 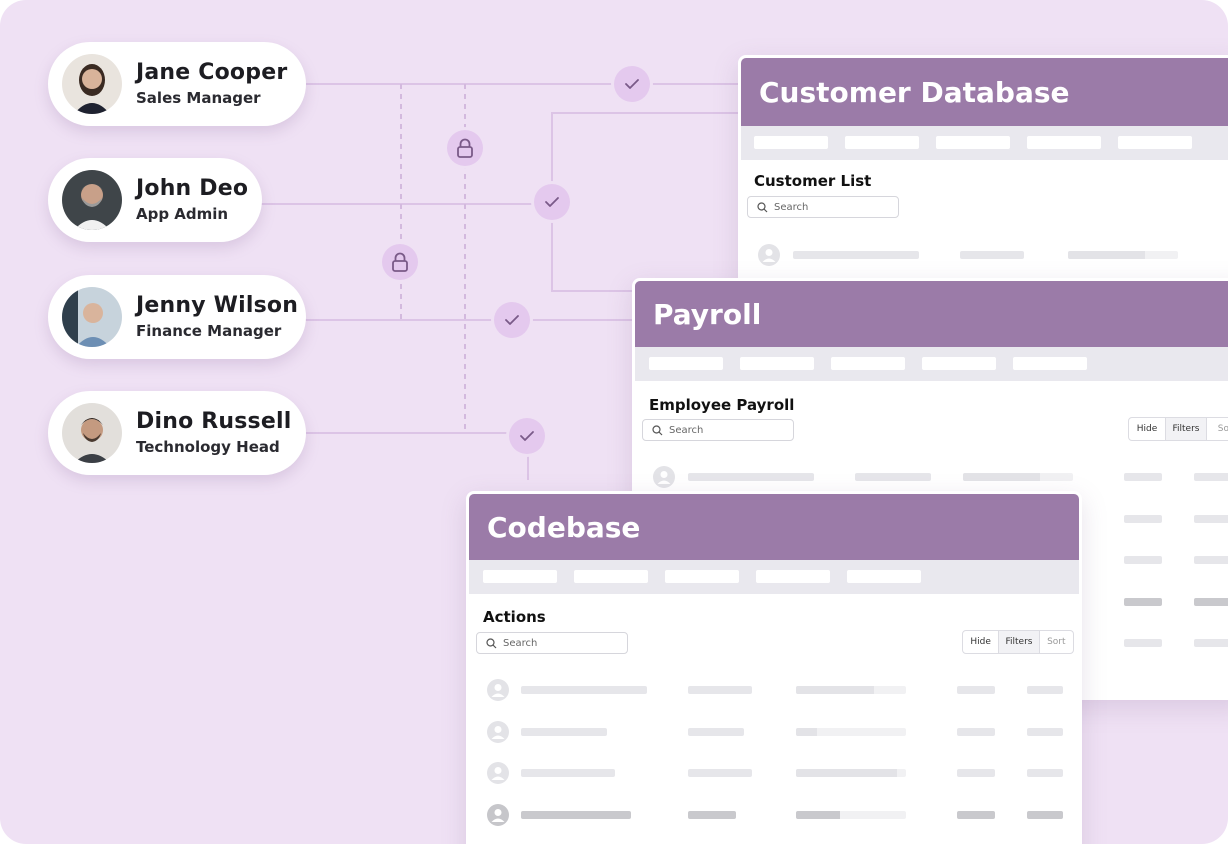 What do you see at coordinates (931, 314) in the screenshot?
I see `window-title: Payroll` at bounding box center [931, 314].